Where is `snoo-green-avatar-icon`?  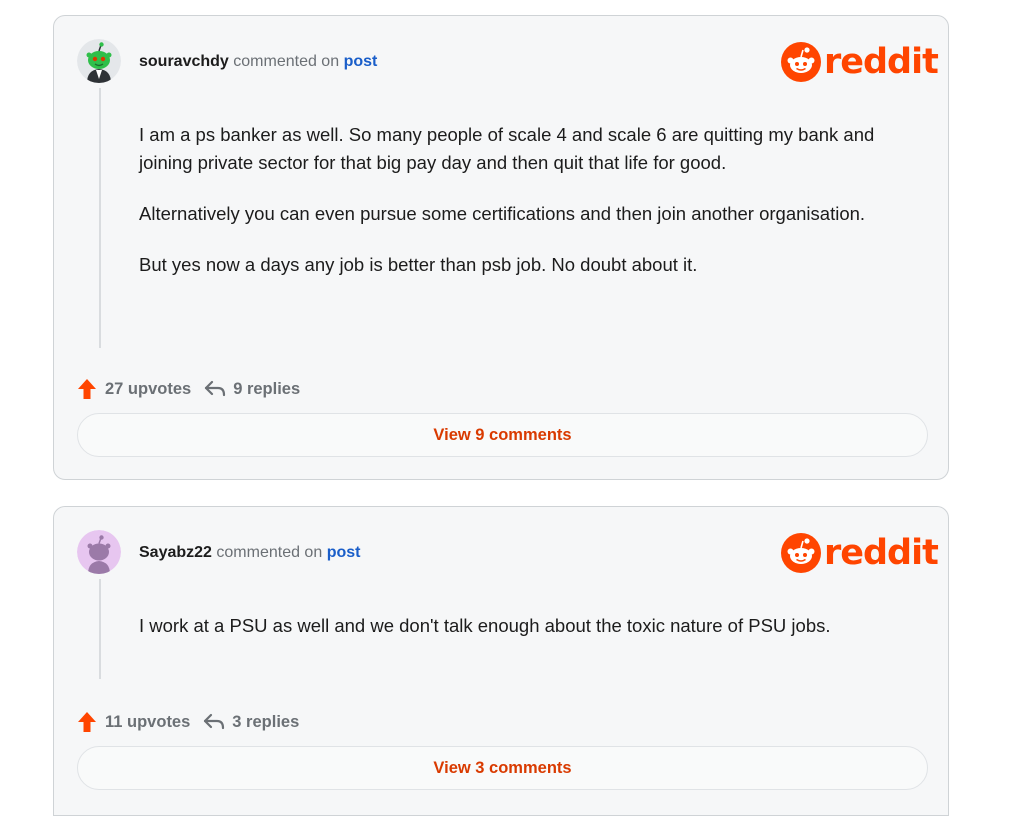 snoo-green-avatar-icon is located at coordinates (99, 61).